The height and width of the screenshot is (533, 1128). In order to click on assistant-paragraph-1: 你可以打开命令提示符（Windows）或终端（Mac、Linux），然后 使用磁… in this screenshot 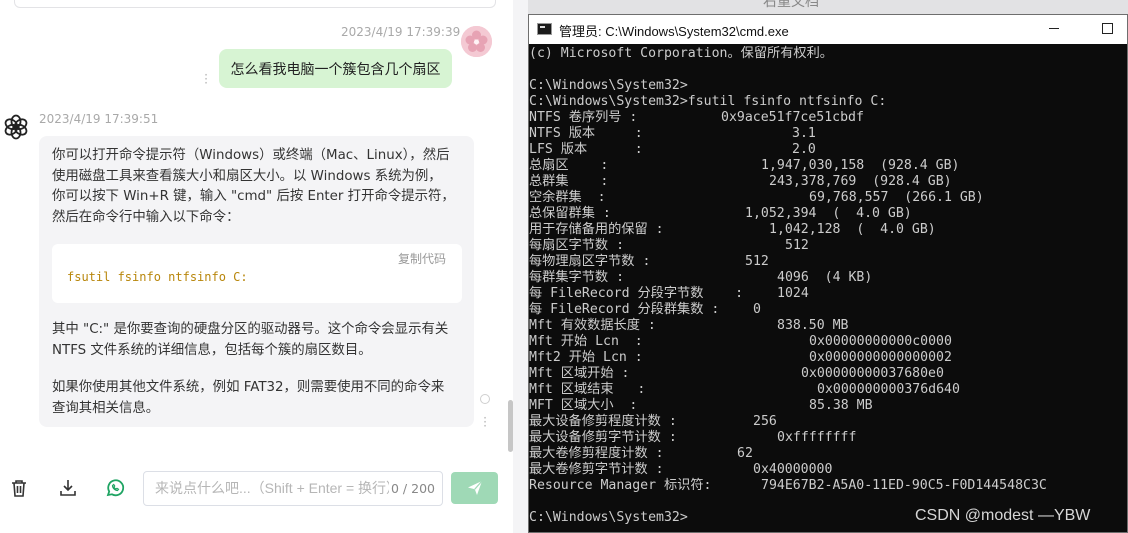, I will do `click(253, 187)`.